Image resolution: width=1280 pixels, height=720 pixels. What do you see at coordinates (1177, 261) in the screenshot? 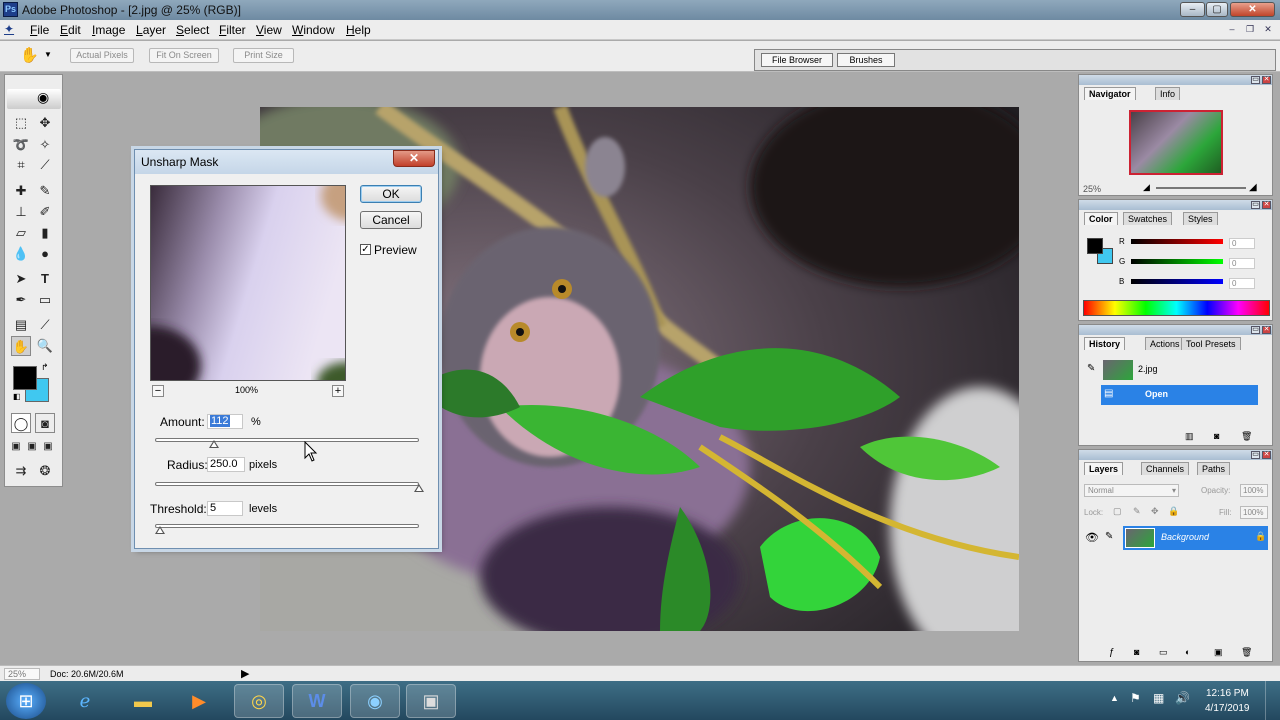
I see `green-channel-slider` at bounding box center [1177, 261].